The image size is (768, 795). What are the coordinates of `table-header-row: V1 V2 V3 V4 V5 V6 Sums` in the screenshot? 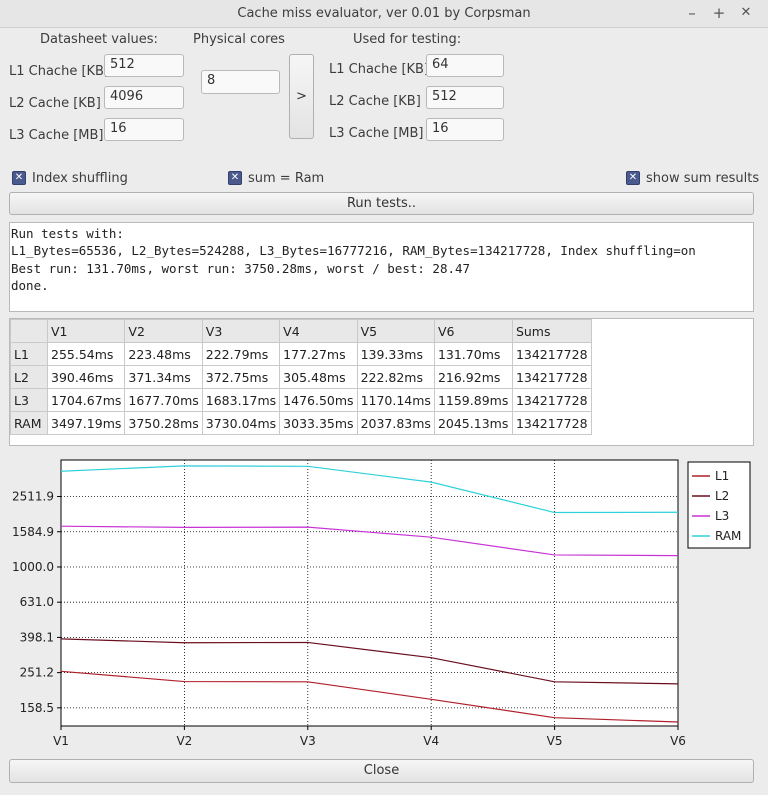 It's located at (301, 331).